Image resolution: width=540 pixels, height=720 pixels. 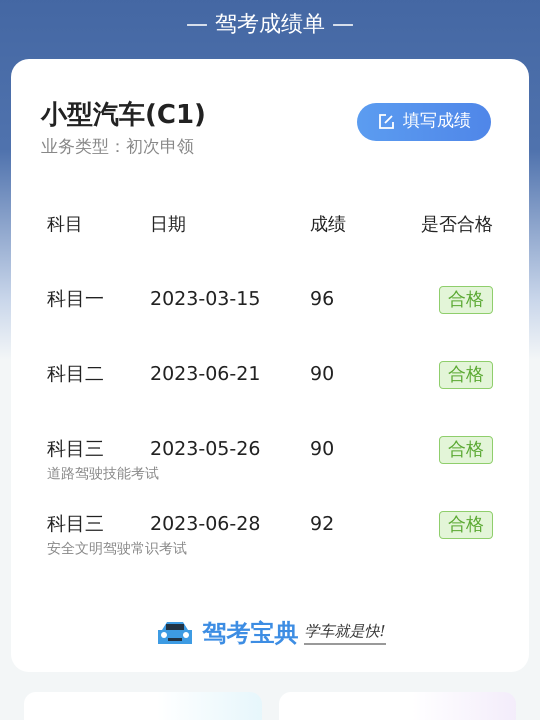 What do you see at coordinates (206, 299) in the screenshot?
I see `date-cell-text: 2023-03-15` at bounding box center [206, 299].